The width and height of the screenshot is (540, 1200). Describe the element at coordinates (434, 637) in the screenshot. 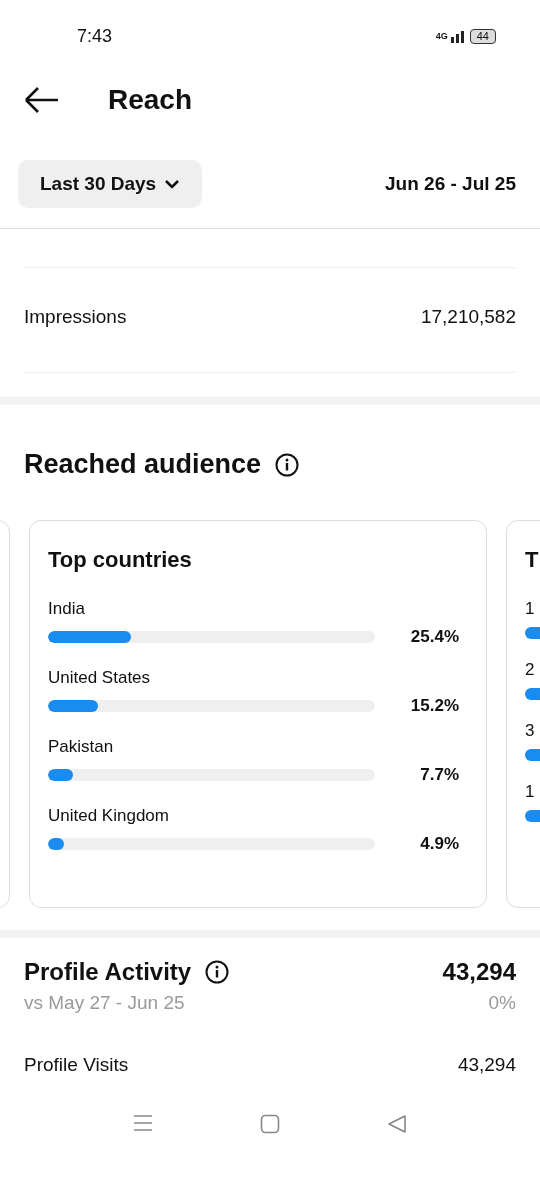

I see `row-value: 25.4%` at that location.